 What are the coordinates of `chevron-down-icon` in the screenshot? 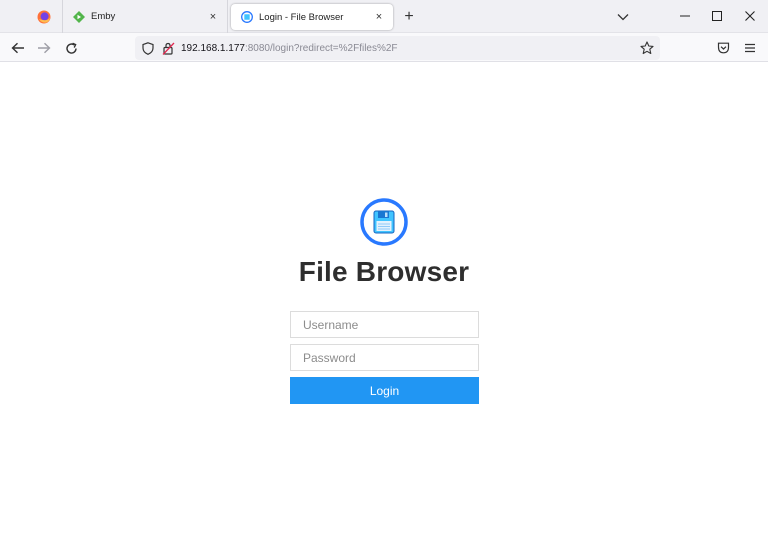 It's located at (623, 17).